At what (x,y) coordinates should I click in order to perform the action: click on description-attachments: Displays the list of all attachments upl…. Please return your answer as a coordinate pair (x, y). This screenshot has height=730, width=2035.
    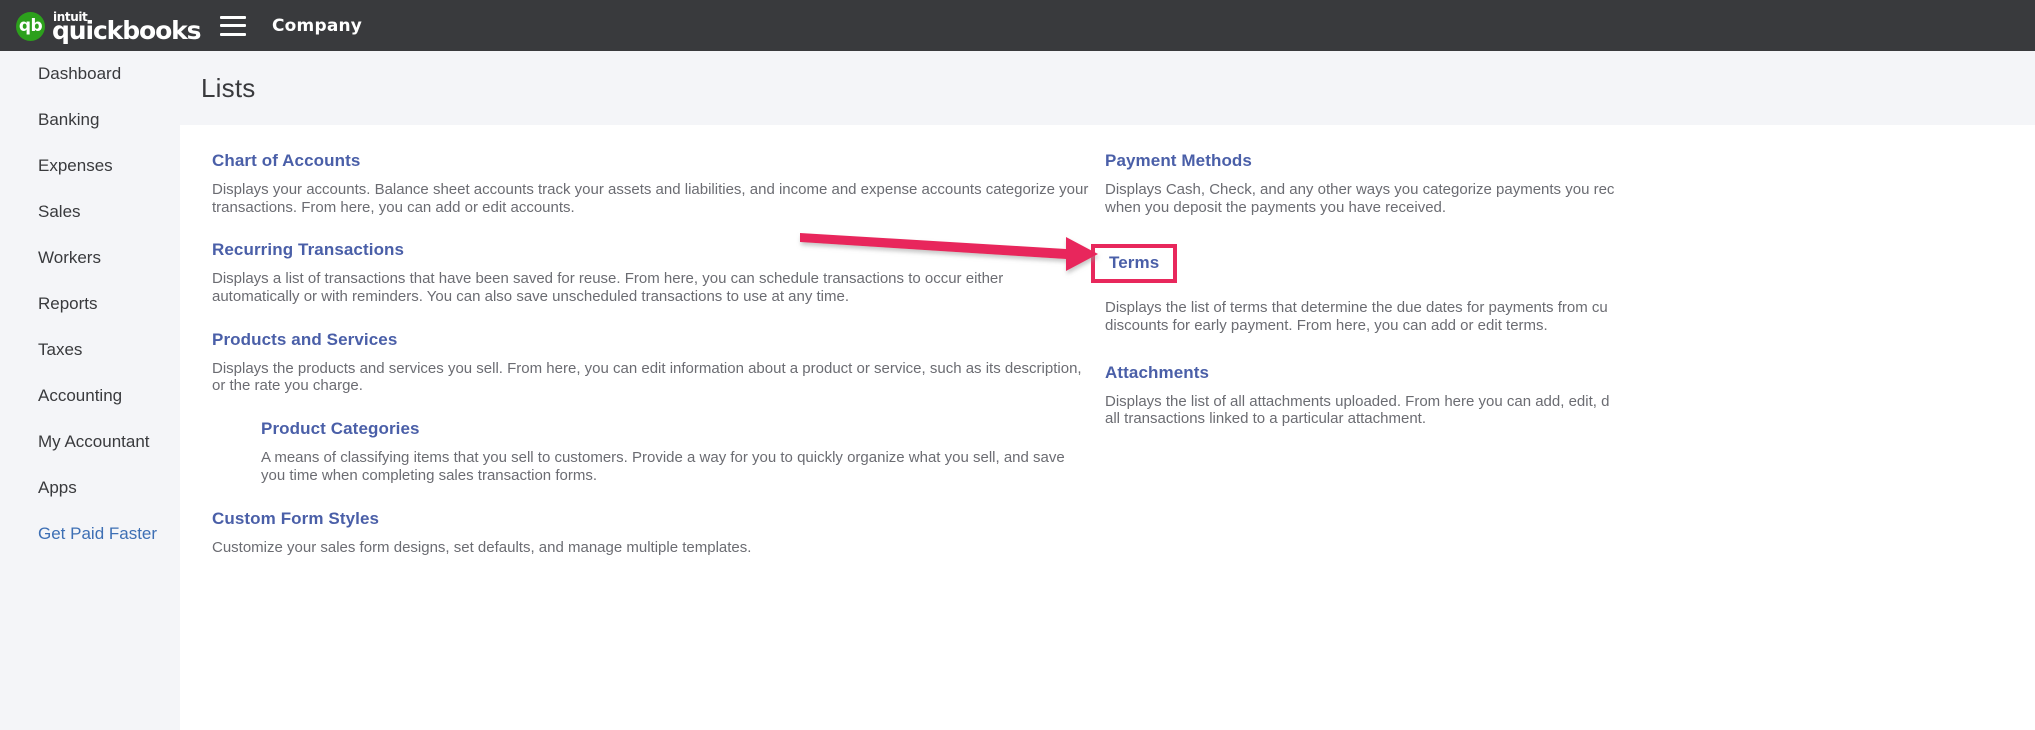
    Looking at the image, I should click on (1555, 410).